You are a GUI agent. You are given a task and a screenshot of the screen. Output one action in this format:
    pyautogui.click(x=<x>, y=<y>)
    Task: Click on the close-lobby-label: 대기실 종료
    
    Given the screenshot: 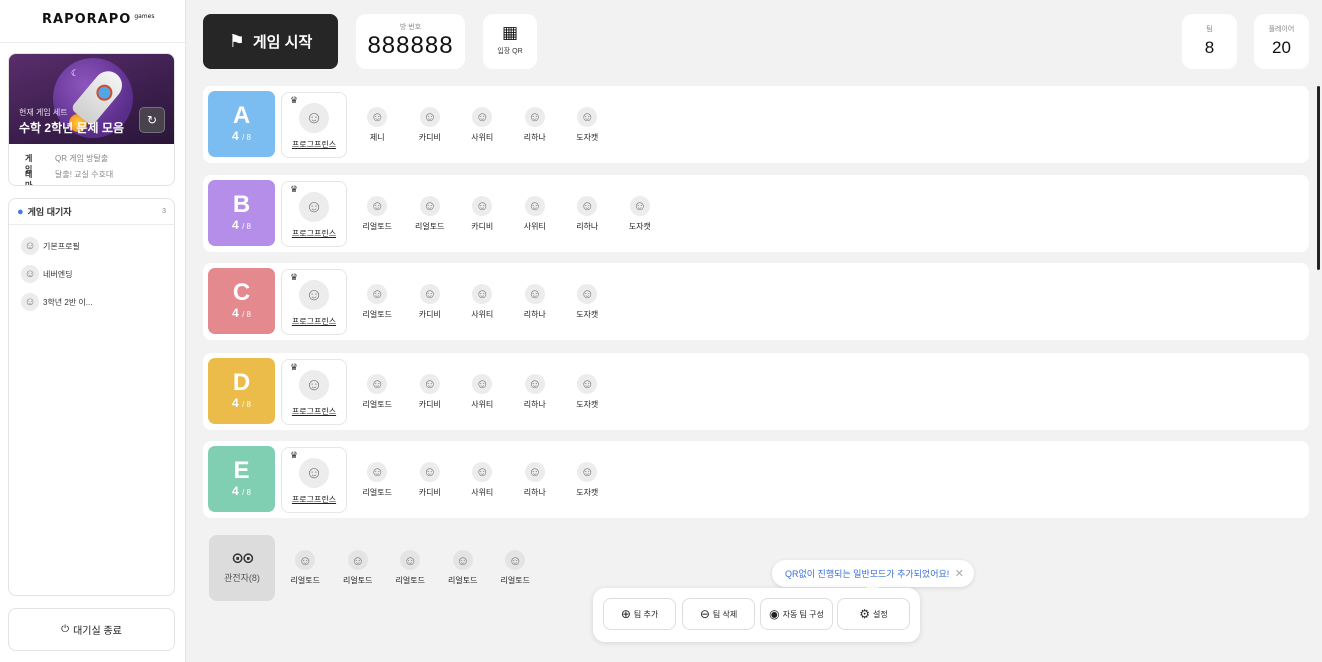 What is the action you would take?
    pyautogui.click(x=97, y=631)
    